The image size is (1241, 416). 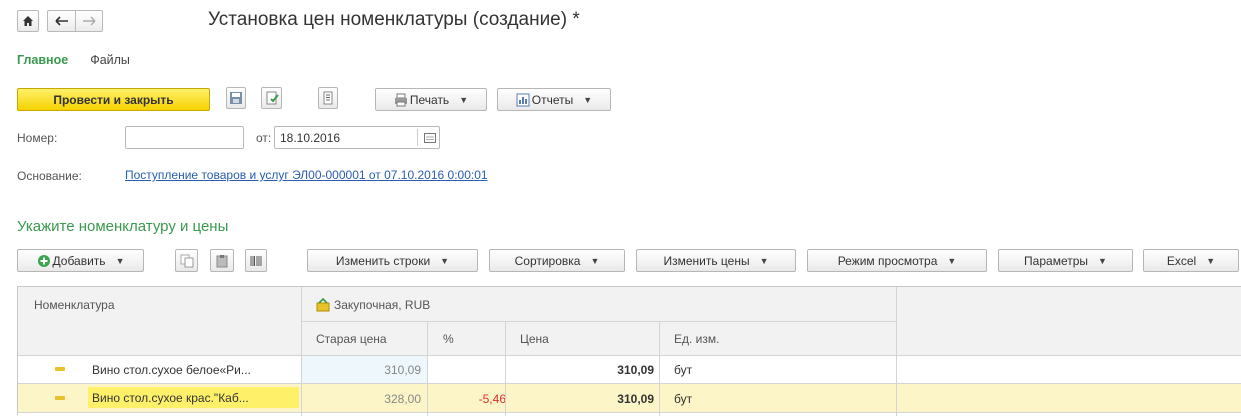 I want to click on list-document-icon, so click(x=328, y=98).